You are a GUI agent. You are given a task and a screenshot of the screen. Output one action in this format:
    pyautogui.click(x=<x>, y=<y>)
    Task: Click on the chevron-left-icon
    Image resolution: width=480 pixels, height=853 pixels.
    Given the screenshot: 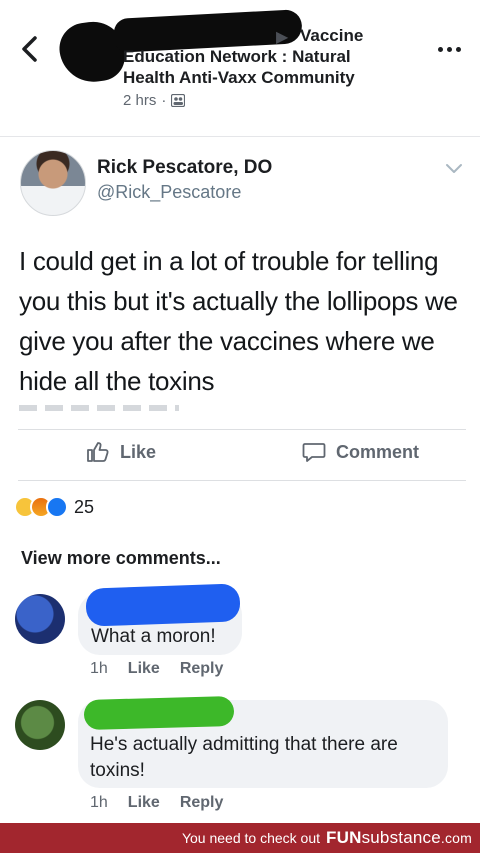 What is the action you would take?
    pyautogui.click(x=29, y=49)
    